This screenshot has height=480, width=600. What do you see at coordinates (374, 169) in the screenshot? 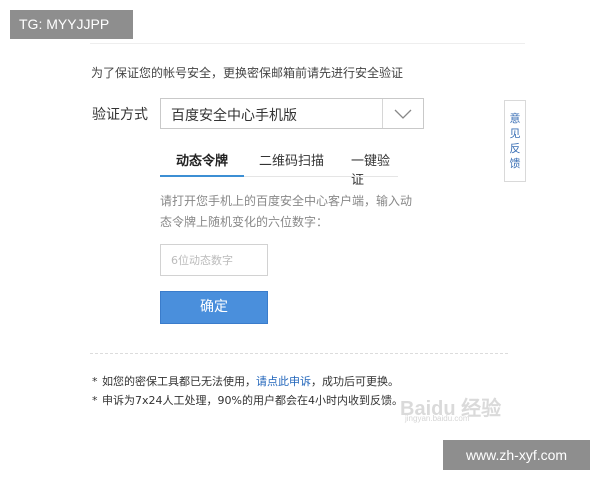
I see `tab-one-click-verify: 一键验证` at bounding box center [374, 169].